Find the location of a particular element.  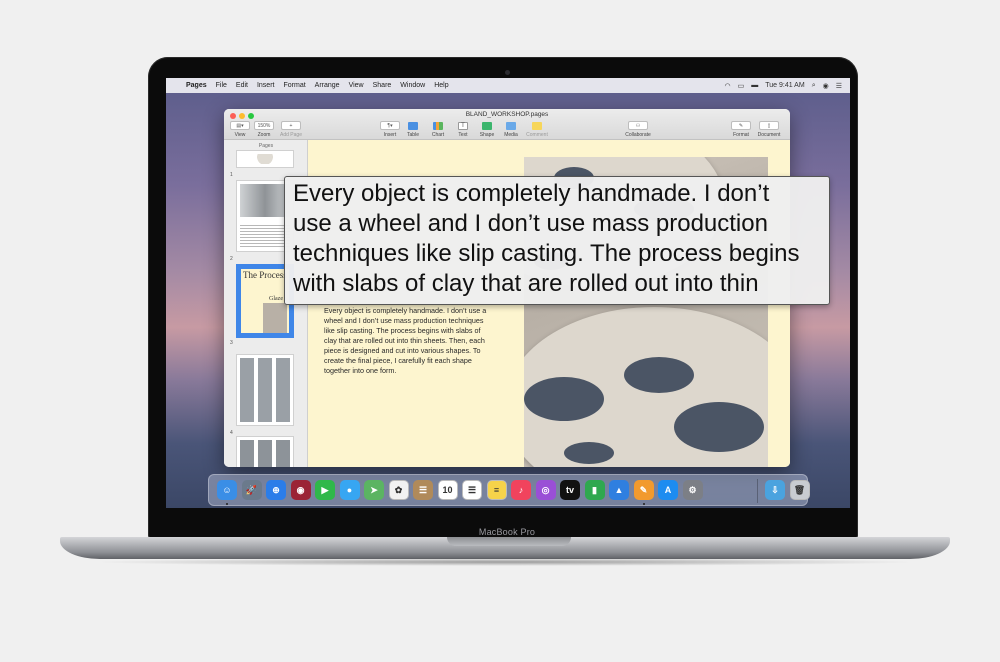

menu-format: Format is located at coordinates (294, 85).